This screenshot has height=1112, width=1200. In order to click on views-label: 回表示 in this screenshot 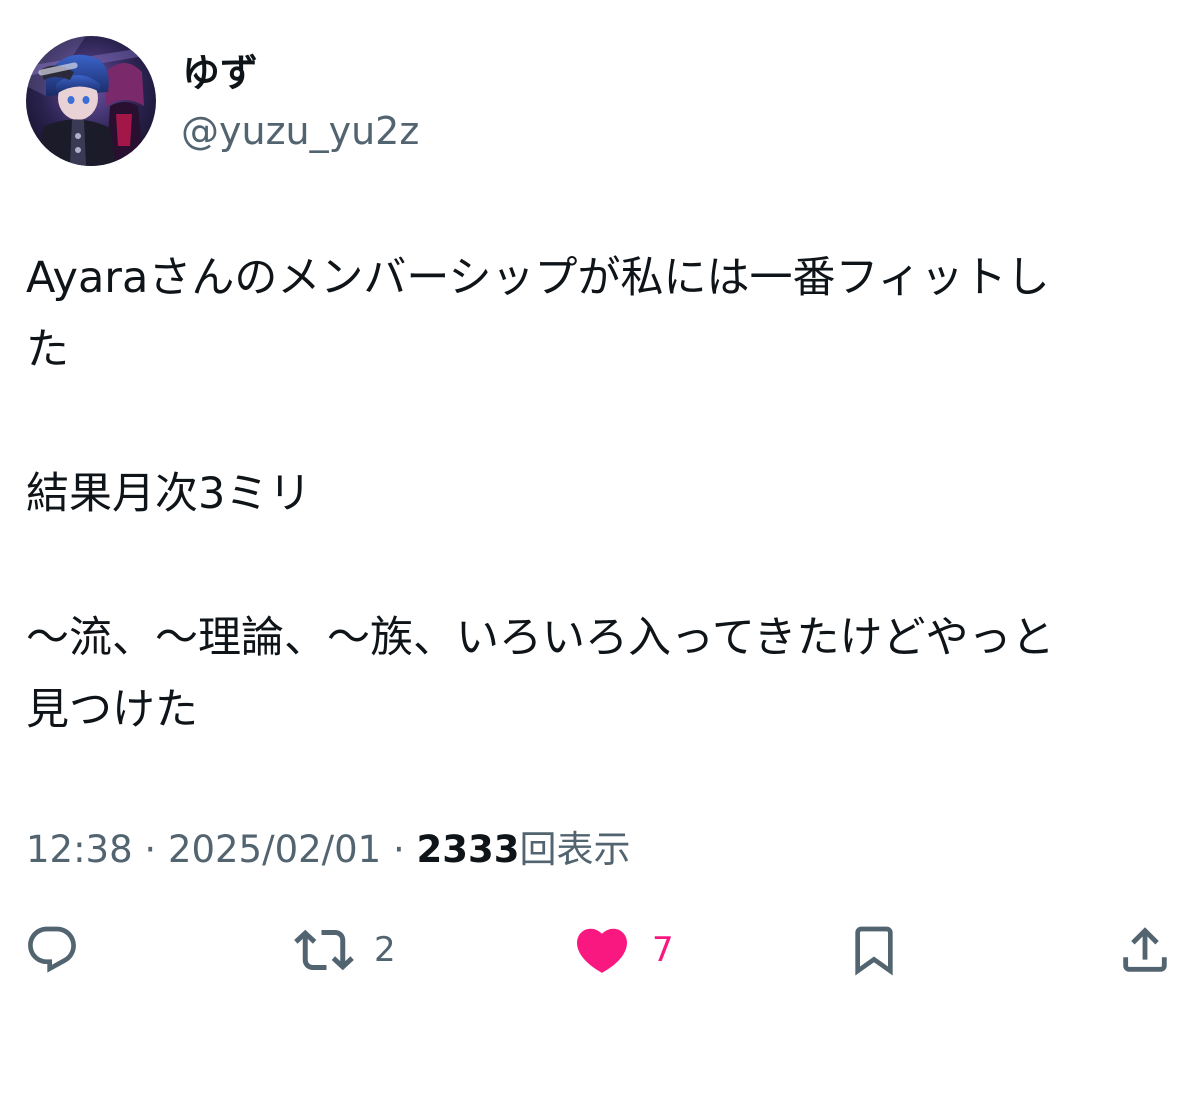, I will do `click(575, 849)`.